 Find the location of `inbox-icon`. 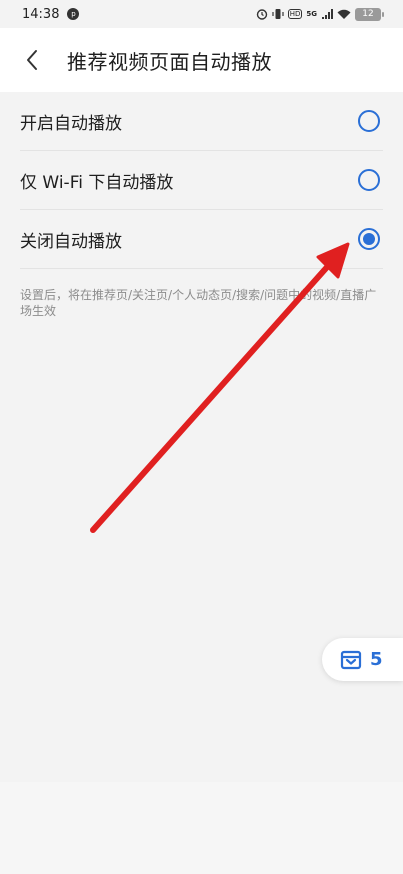

inbox-icon is located at coordinates (351, 659).